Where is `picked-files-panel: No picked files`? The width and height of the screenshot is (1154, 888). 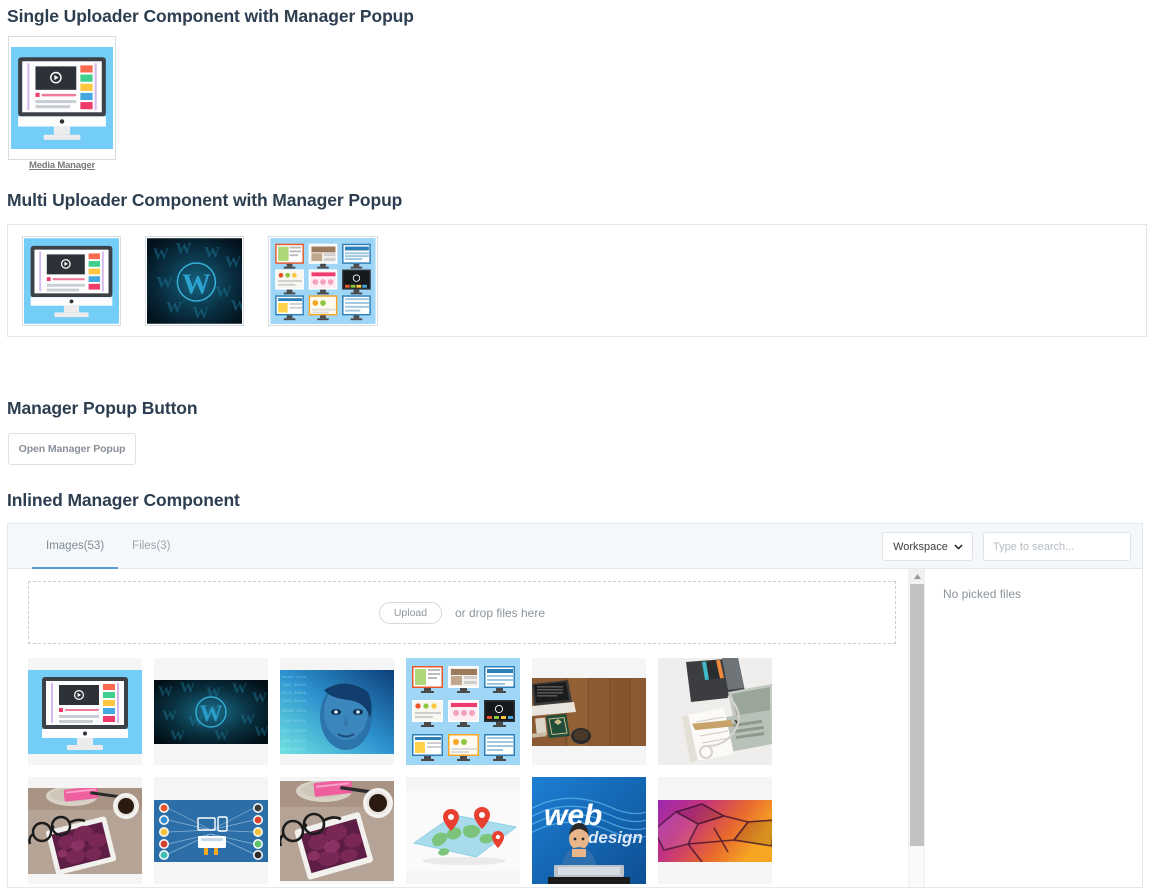
picked-files-panel: No picked files is located at coordinates (1033, 728).